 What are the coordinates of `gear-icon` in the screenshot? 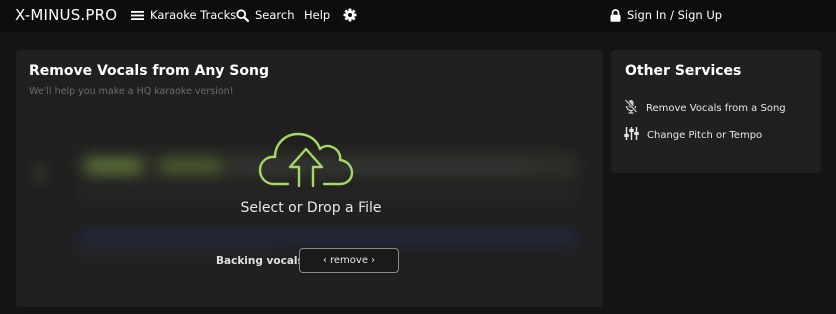 It's located at (350, 15).